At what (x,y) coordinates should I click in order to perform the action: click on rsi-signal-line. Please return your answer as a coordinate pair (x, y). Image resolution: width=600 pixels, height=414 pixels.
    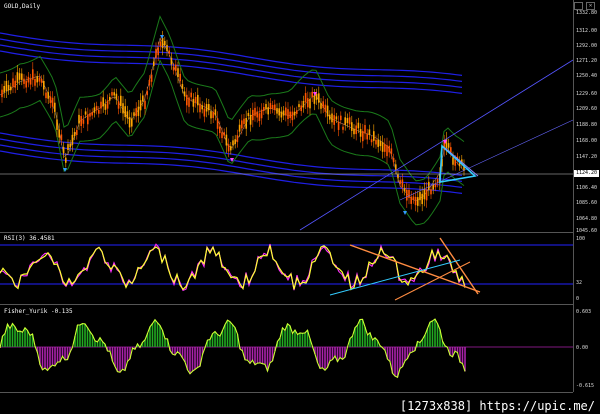
    Looking at the image, I should click on (233, 267).